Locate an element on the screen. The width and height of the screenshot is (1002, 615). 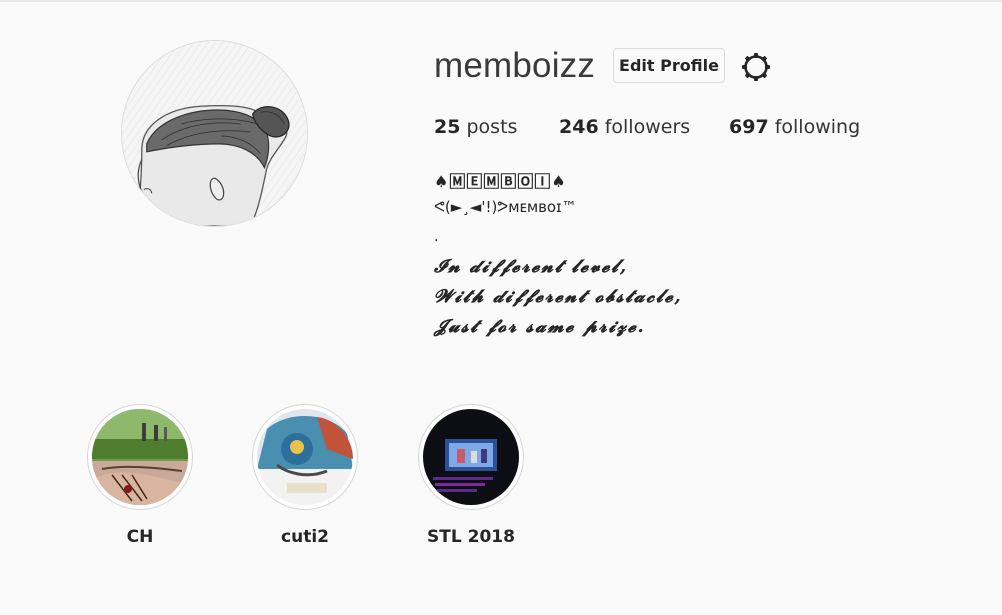
story-highlight-stl-2018: STL 2018 is located at coordinates (471, 475).